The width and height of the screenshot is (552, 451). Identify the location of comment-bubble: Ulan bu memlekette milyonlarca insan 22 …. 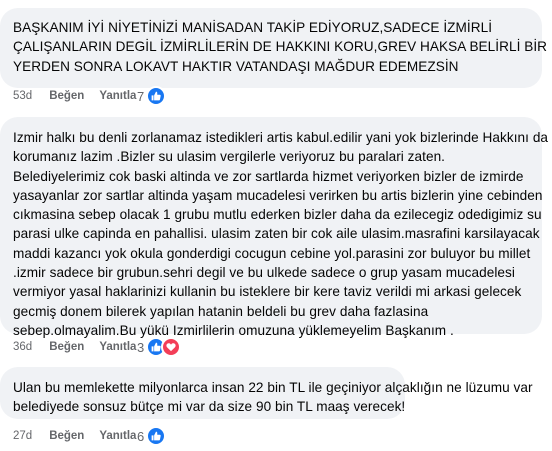
(266, 393).